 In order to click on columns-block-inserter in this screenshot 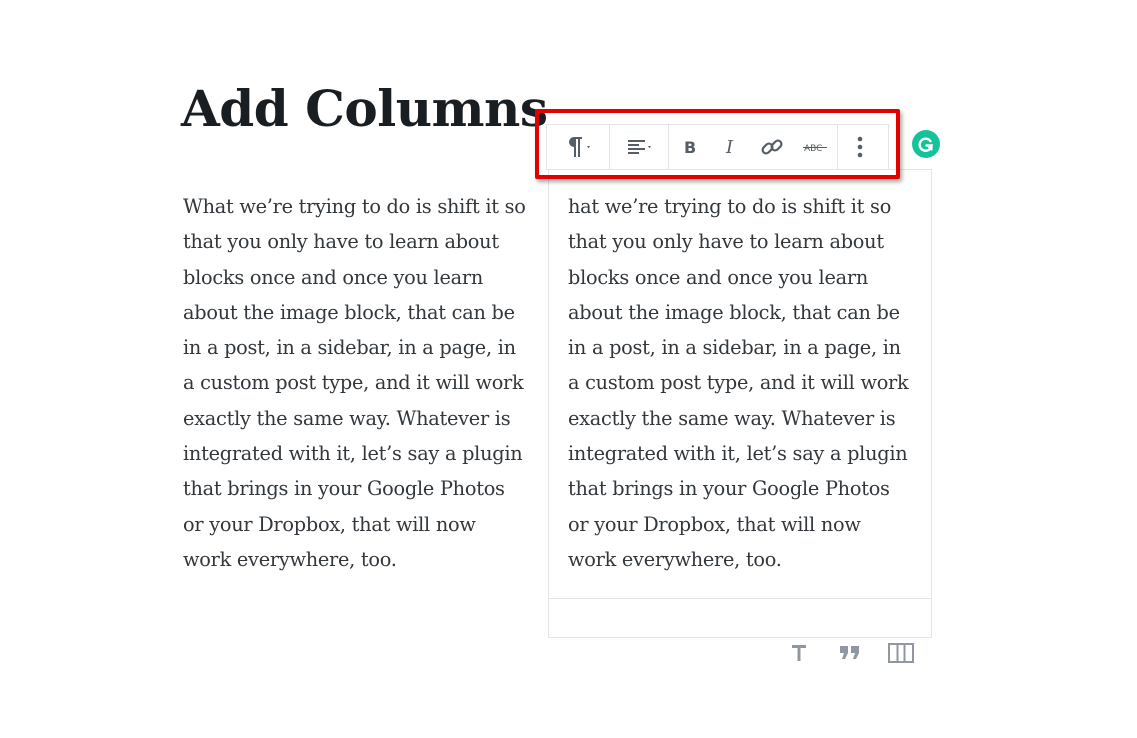, I will do `click(901, 653)`.